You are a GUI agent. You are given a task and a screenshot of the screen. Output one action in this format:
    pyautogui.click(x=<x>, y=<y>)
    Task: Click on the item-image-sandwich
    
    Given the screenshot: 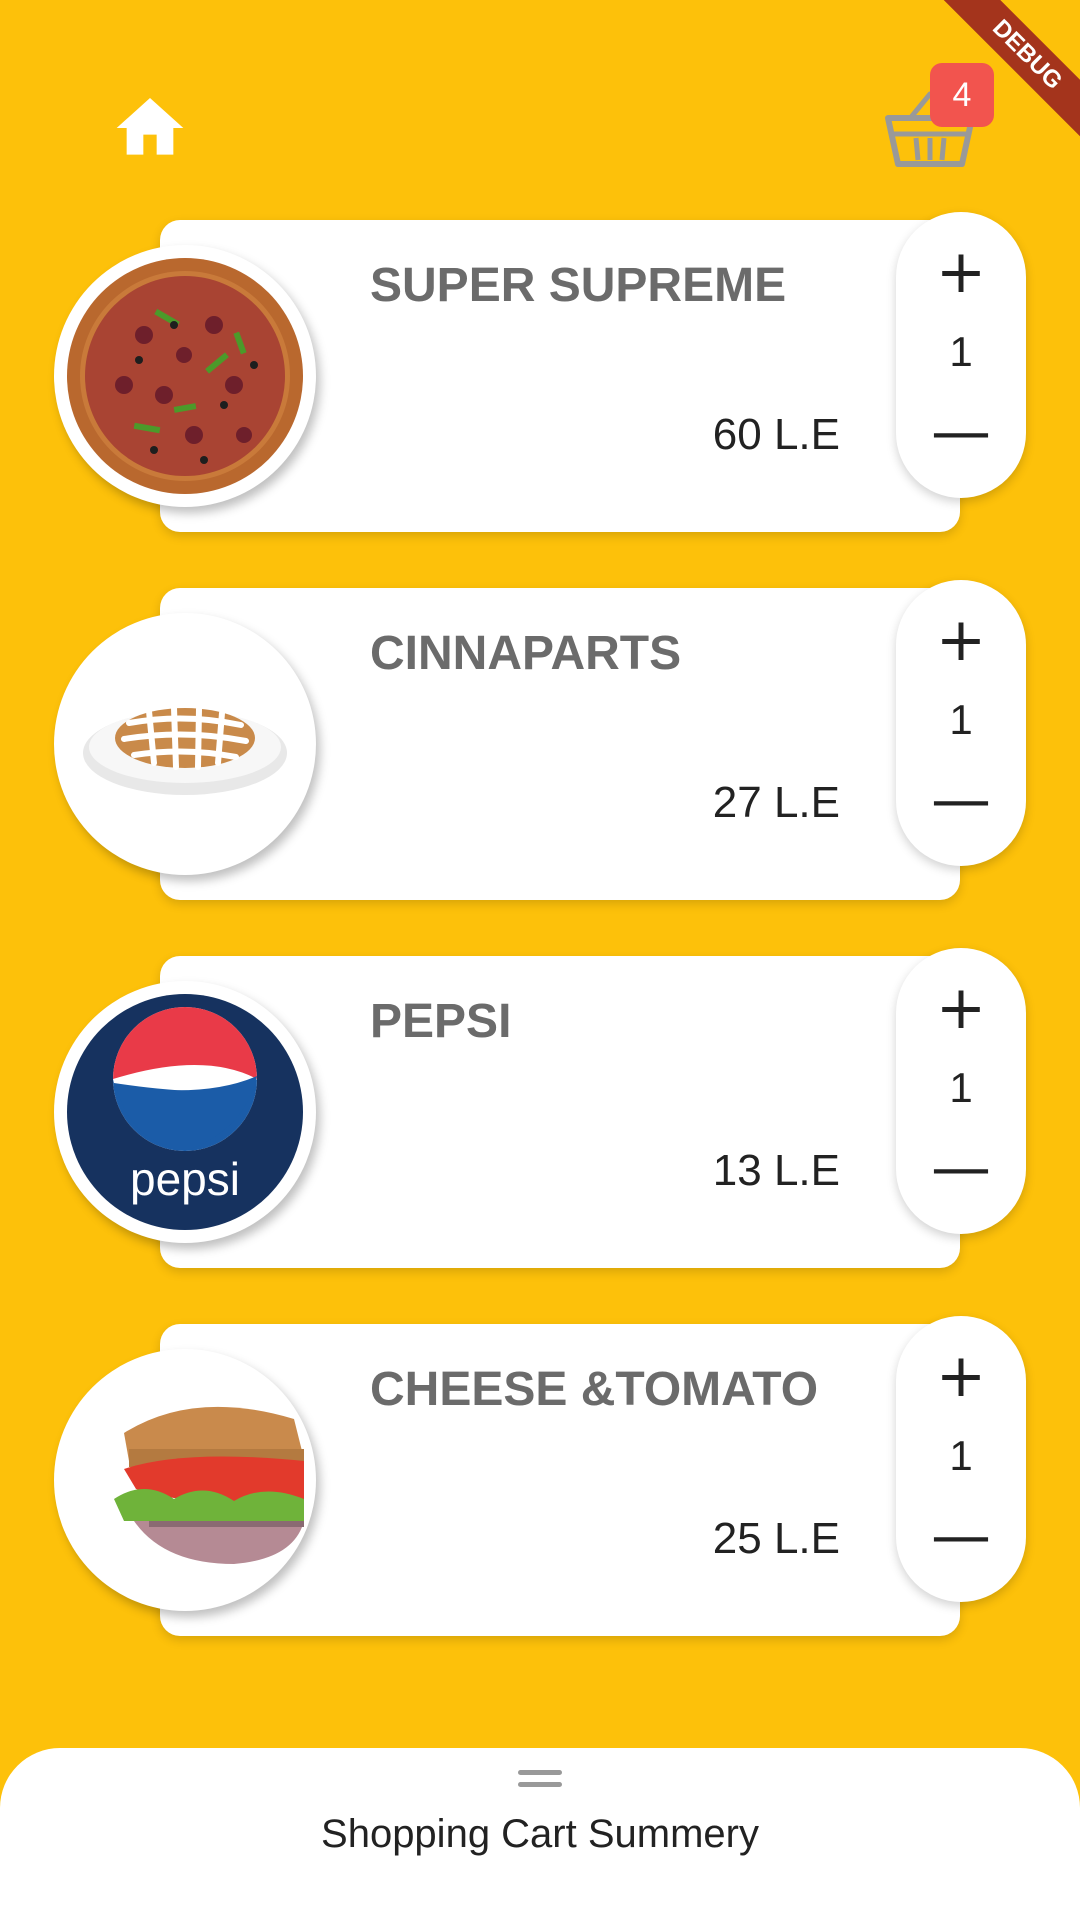 What is the action you would take?
    pyautogui.click(x=185, y=1480)
    